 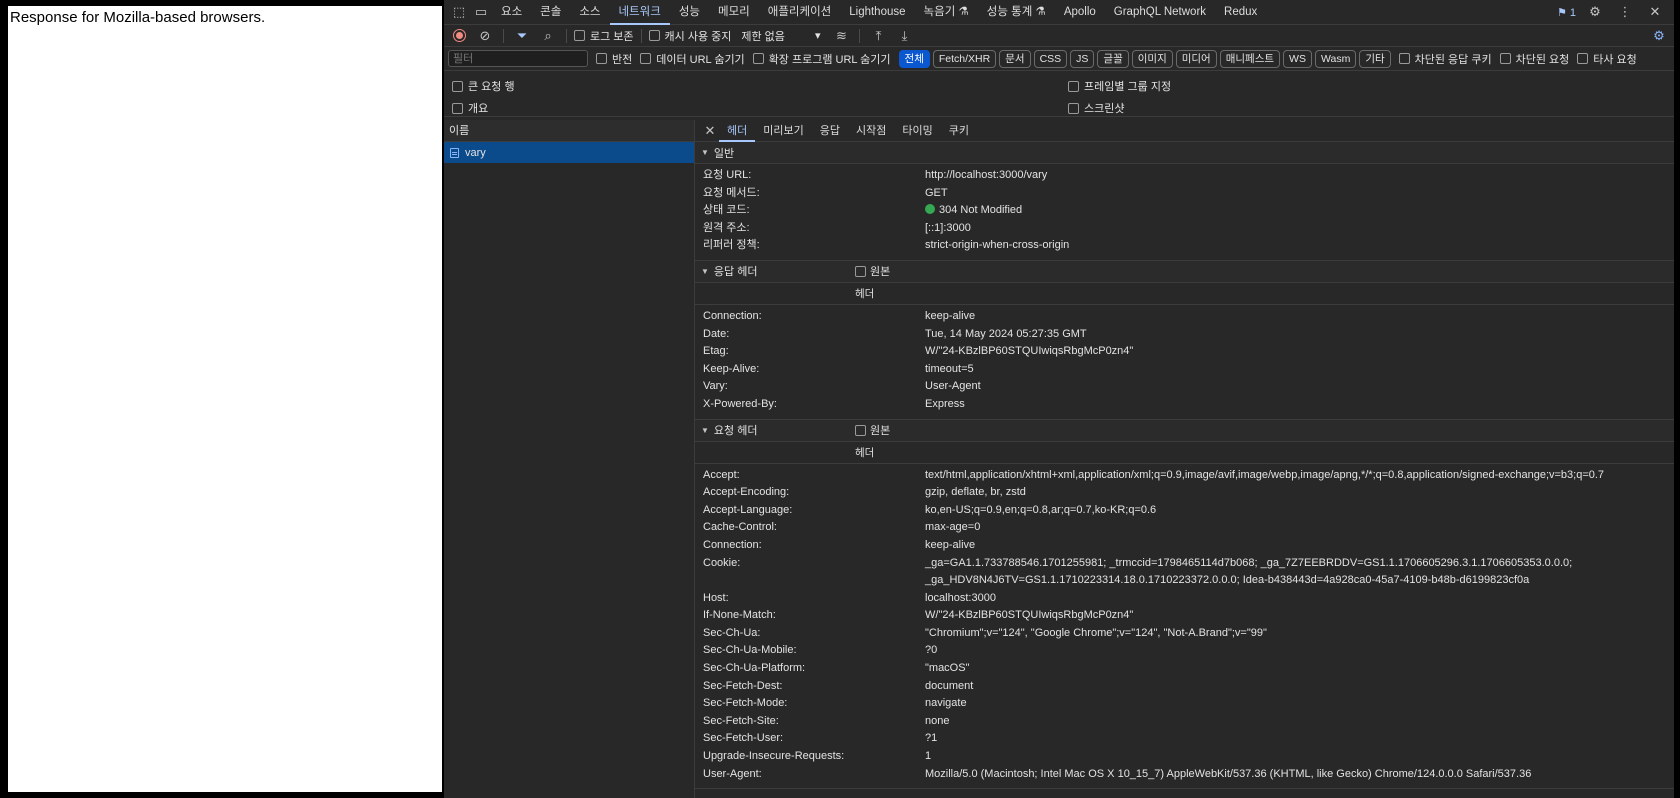 I want to click on header-row: Sec-Ch-Ua-Platform: "macOS", so click(x=1184, y=669).